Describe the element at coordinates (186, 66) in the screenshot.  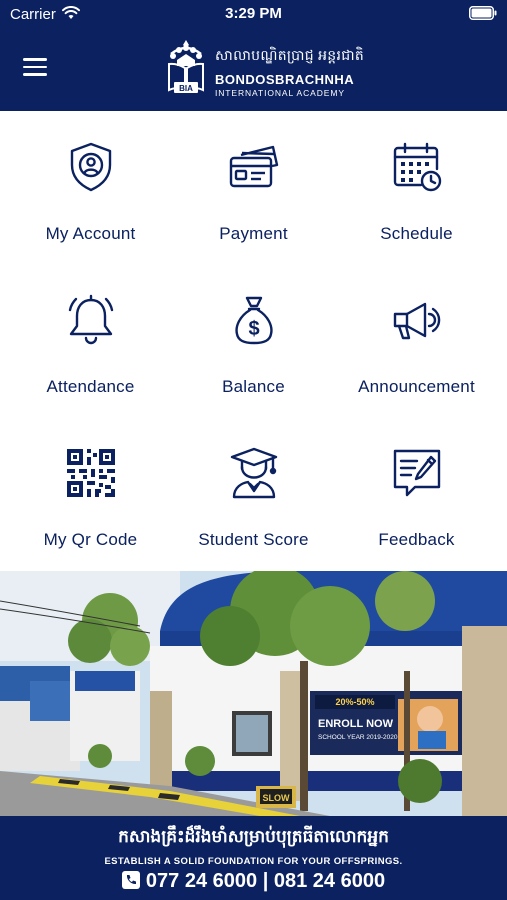
I see `school-emblem-icon: BIA` at that location.